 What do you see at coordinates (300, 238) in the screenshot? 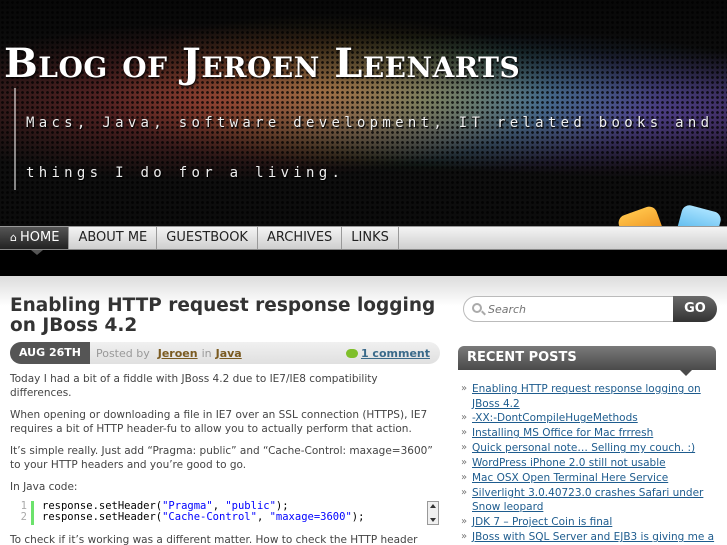
I see `nav-item-archives: ARCHIVES` at bounding box center [300, 238].